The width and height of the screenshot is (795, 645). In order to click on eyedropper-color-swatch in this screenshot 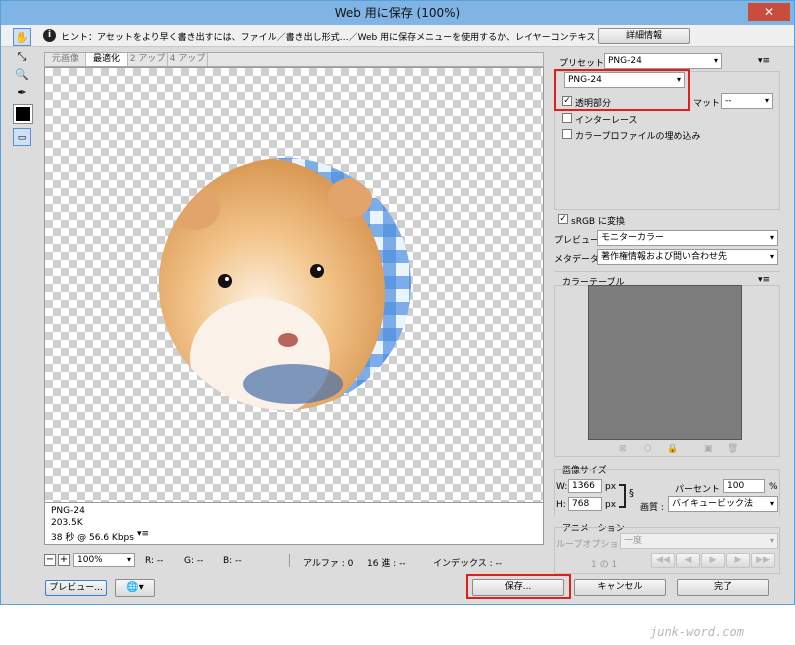, I will do `click(23, 114)`.